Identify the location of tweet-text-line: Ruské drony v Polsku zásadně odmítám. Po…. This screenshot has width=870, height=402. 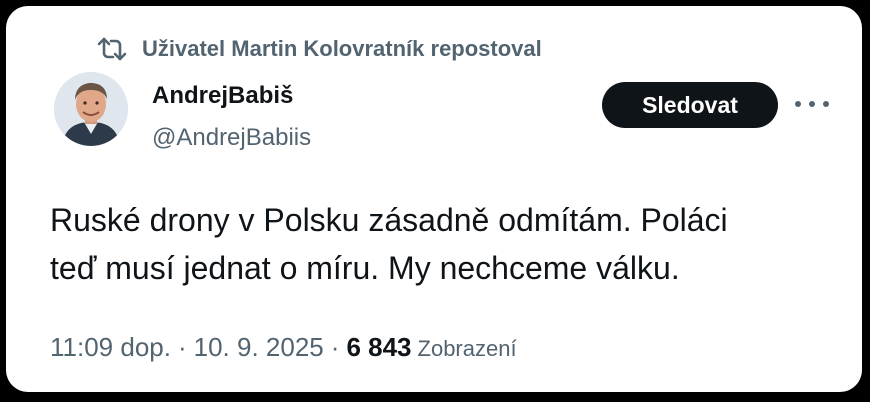
(389, 220).